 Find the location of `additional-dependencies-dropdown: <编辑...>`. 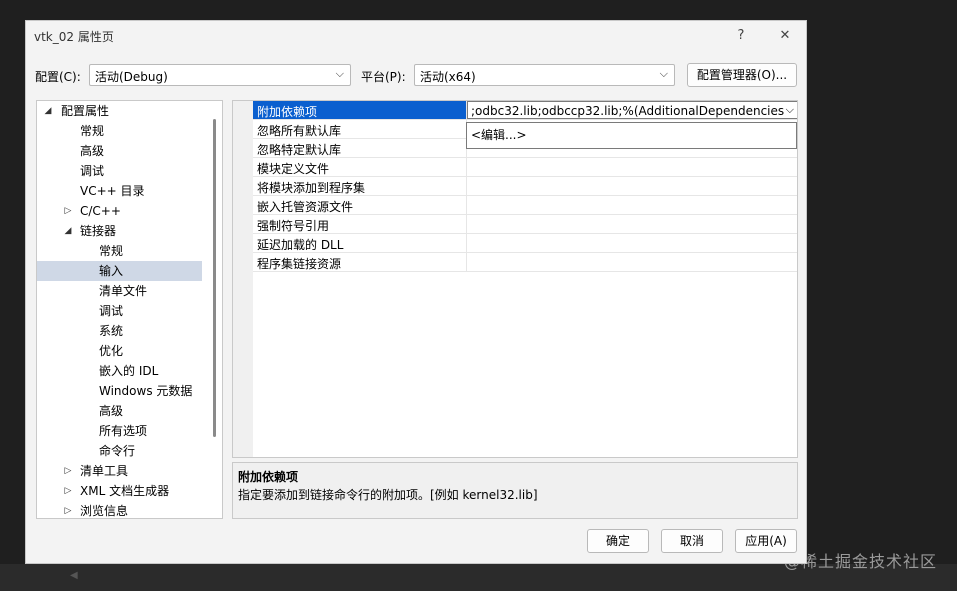

additional-dependencies-dropdown: <编辑...> is located at coordinates (631, 135).